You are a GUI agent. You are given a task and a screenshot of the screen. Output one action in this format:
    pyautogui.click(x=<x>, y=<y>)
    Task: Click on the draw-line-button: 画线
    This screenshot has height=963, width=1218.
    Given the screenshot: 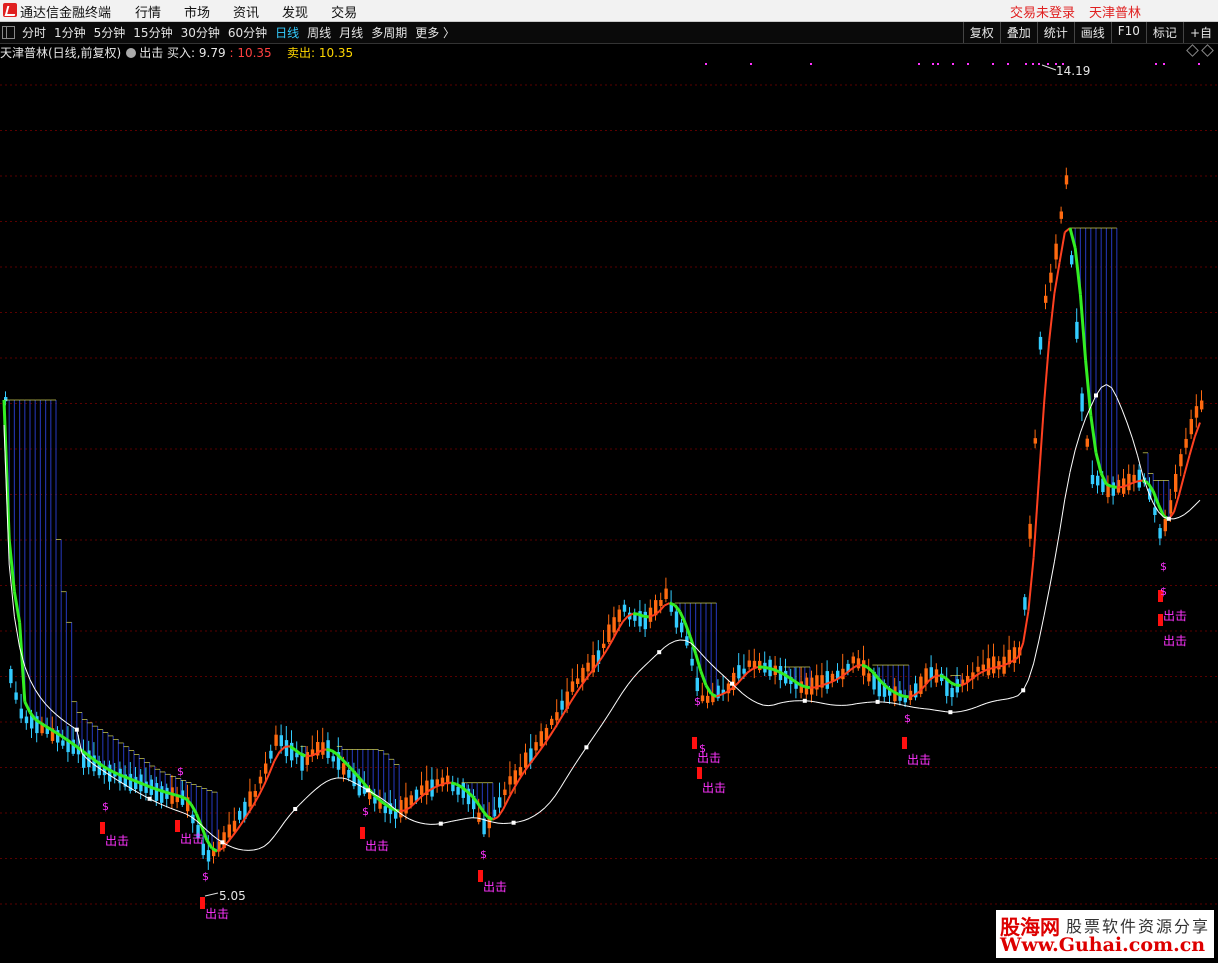 What is the action you would take?
    pyautogui.click(x=1092, y=32)
    